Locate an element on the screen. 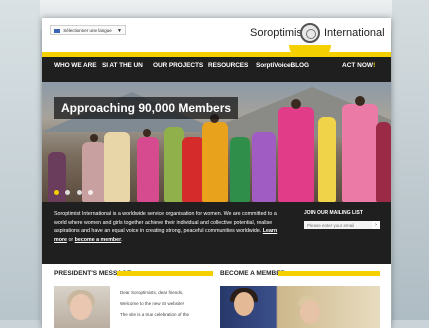 Image resolution: width=429 pixels, height=328 pixels. president-photo is located at coordinates (82, 307).